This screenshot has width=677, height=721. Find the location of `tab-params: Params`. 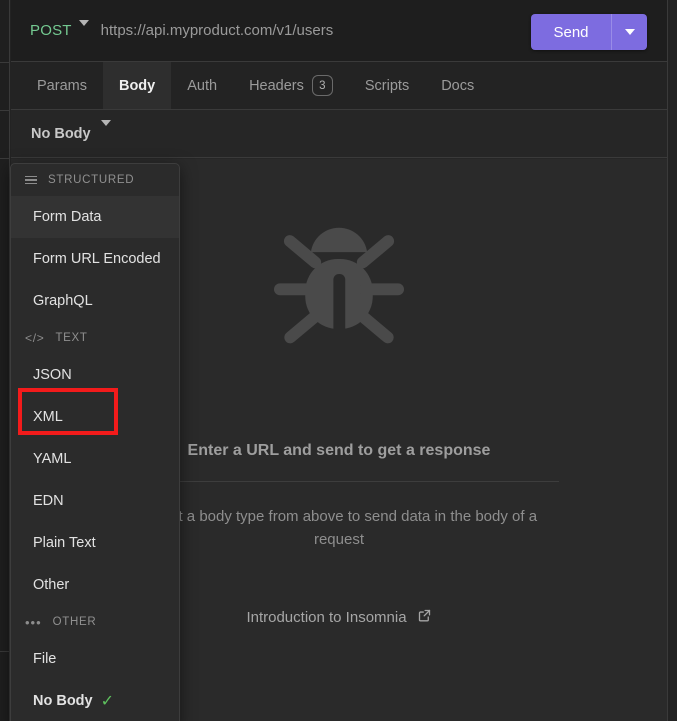

tab-params: Params is located at coordinates (62, 85).